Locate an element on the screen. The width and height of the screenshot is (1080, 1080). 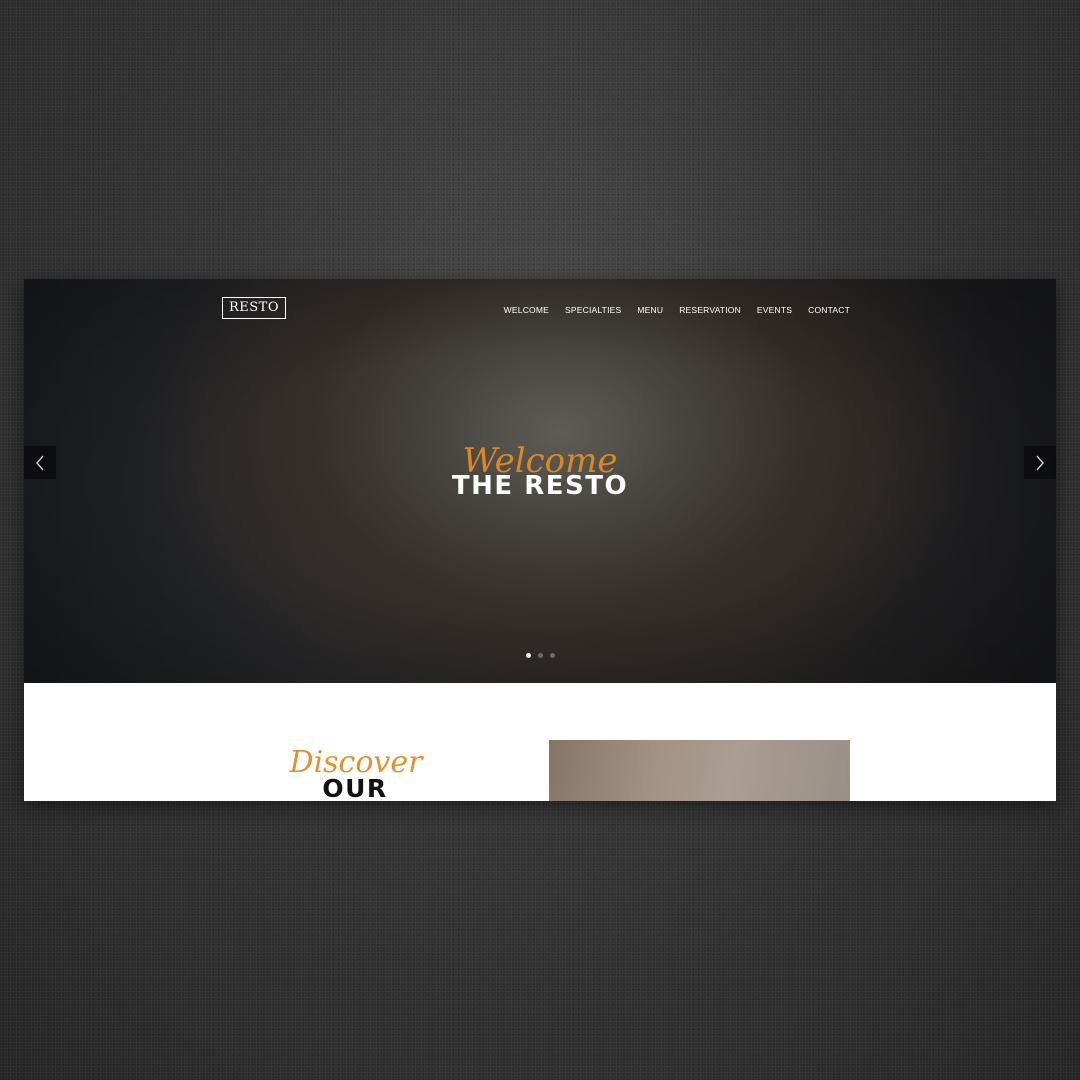
chevron-right-icon is located at coordinates (1040, 462).